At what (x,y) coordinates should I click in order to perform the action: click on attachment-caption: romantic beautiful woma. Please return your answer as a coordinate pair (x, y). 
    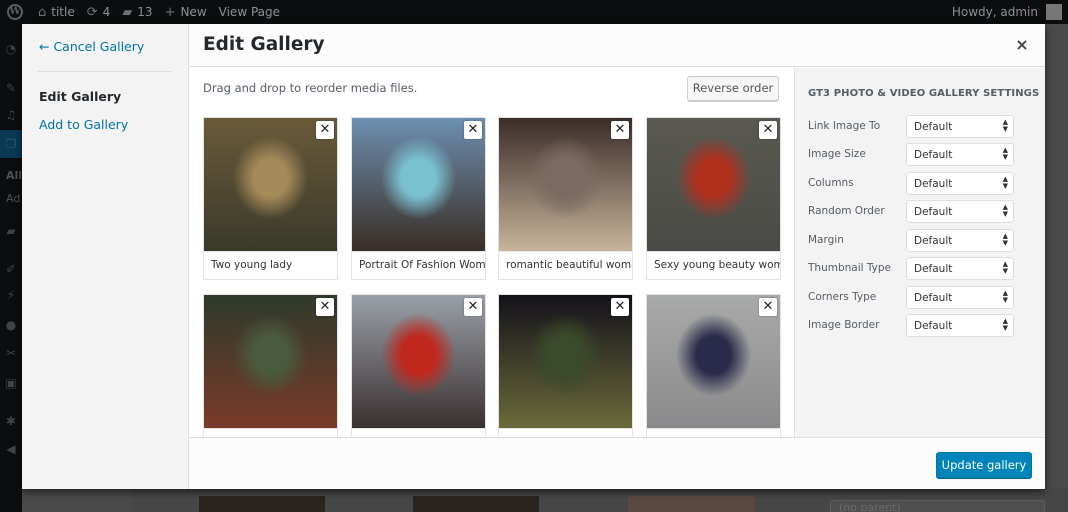
    Looking at the image, I should click on (565, 265).